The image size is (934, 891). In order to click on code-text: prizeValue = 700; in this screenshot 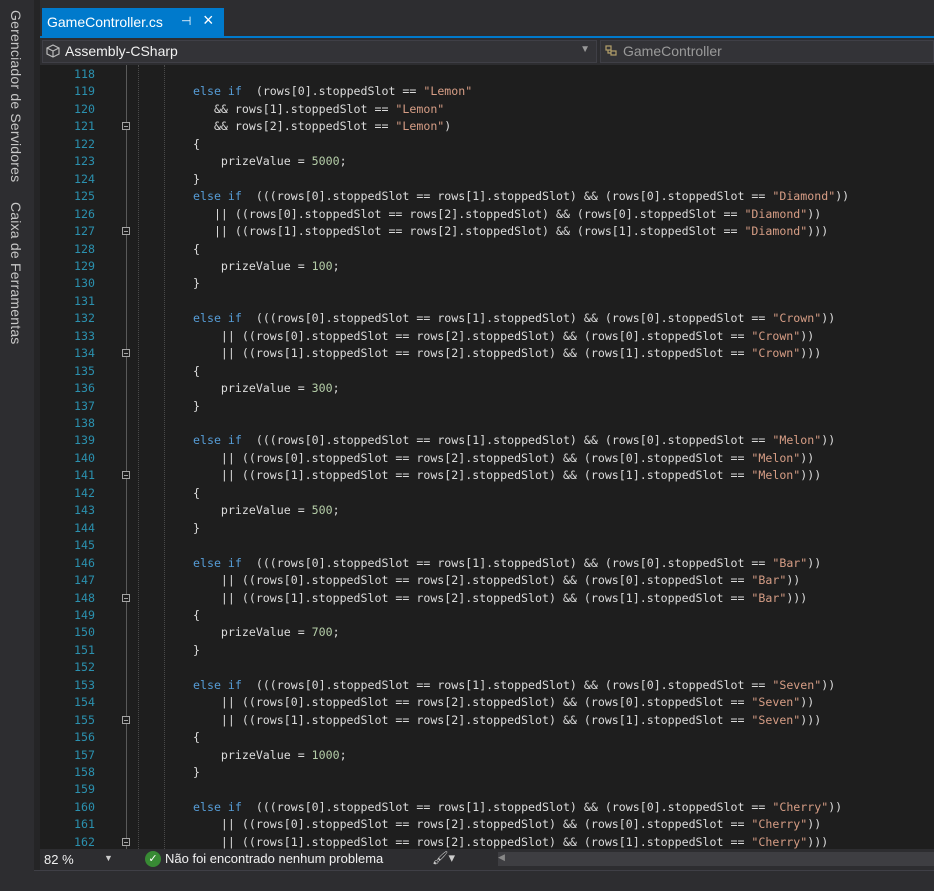, I will do `click(266, 632)`.